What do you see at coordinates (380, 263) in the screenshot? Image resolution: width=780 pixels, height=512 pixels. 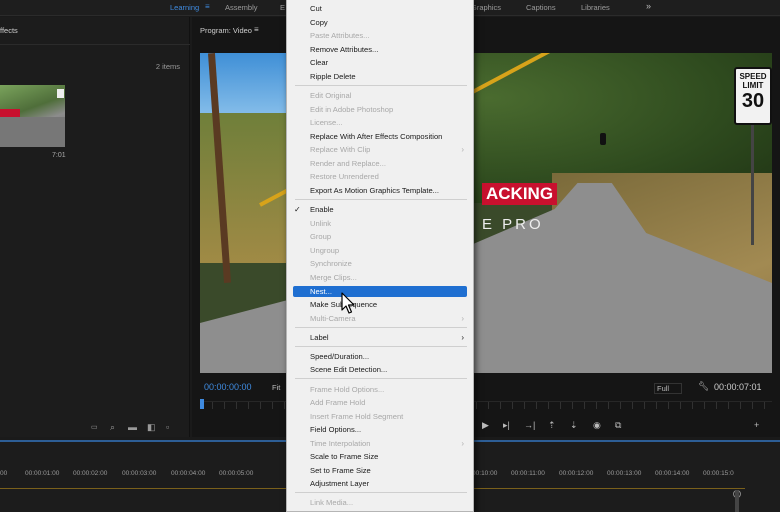 I see `menu-item-synchronize: Synchronize` at bounding box center [380, 263].